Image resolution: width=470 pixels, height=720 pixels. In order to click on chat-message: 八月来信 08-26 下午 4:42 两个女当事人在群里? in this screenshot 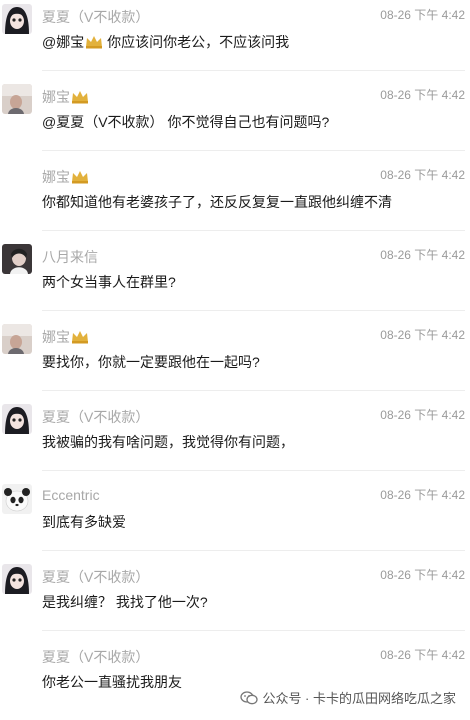, I will do `click(235, 280)`.